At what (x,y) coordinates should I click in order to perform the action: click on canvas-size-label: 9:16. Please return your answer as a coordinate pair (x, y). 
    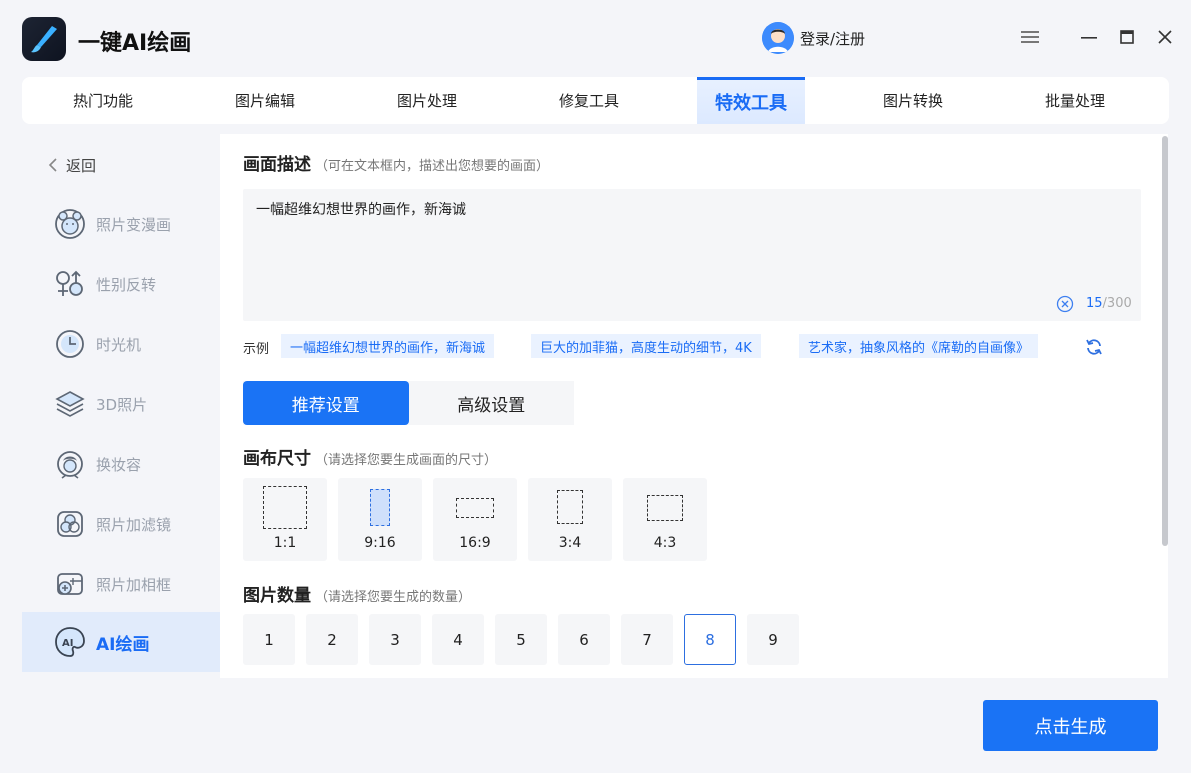
    Looking at the image, I should click on (380, 543).